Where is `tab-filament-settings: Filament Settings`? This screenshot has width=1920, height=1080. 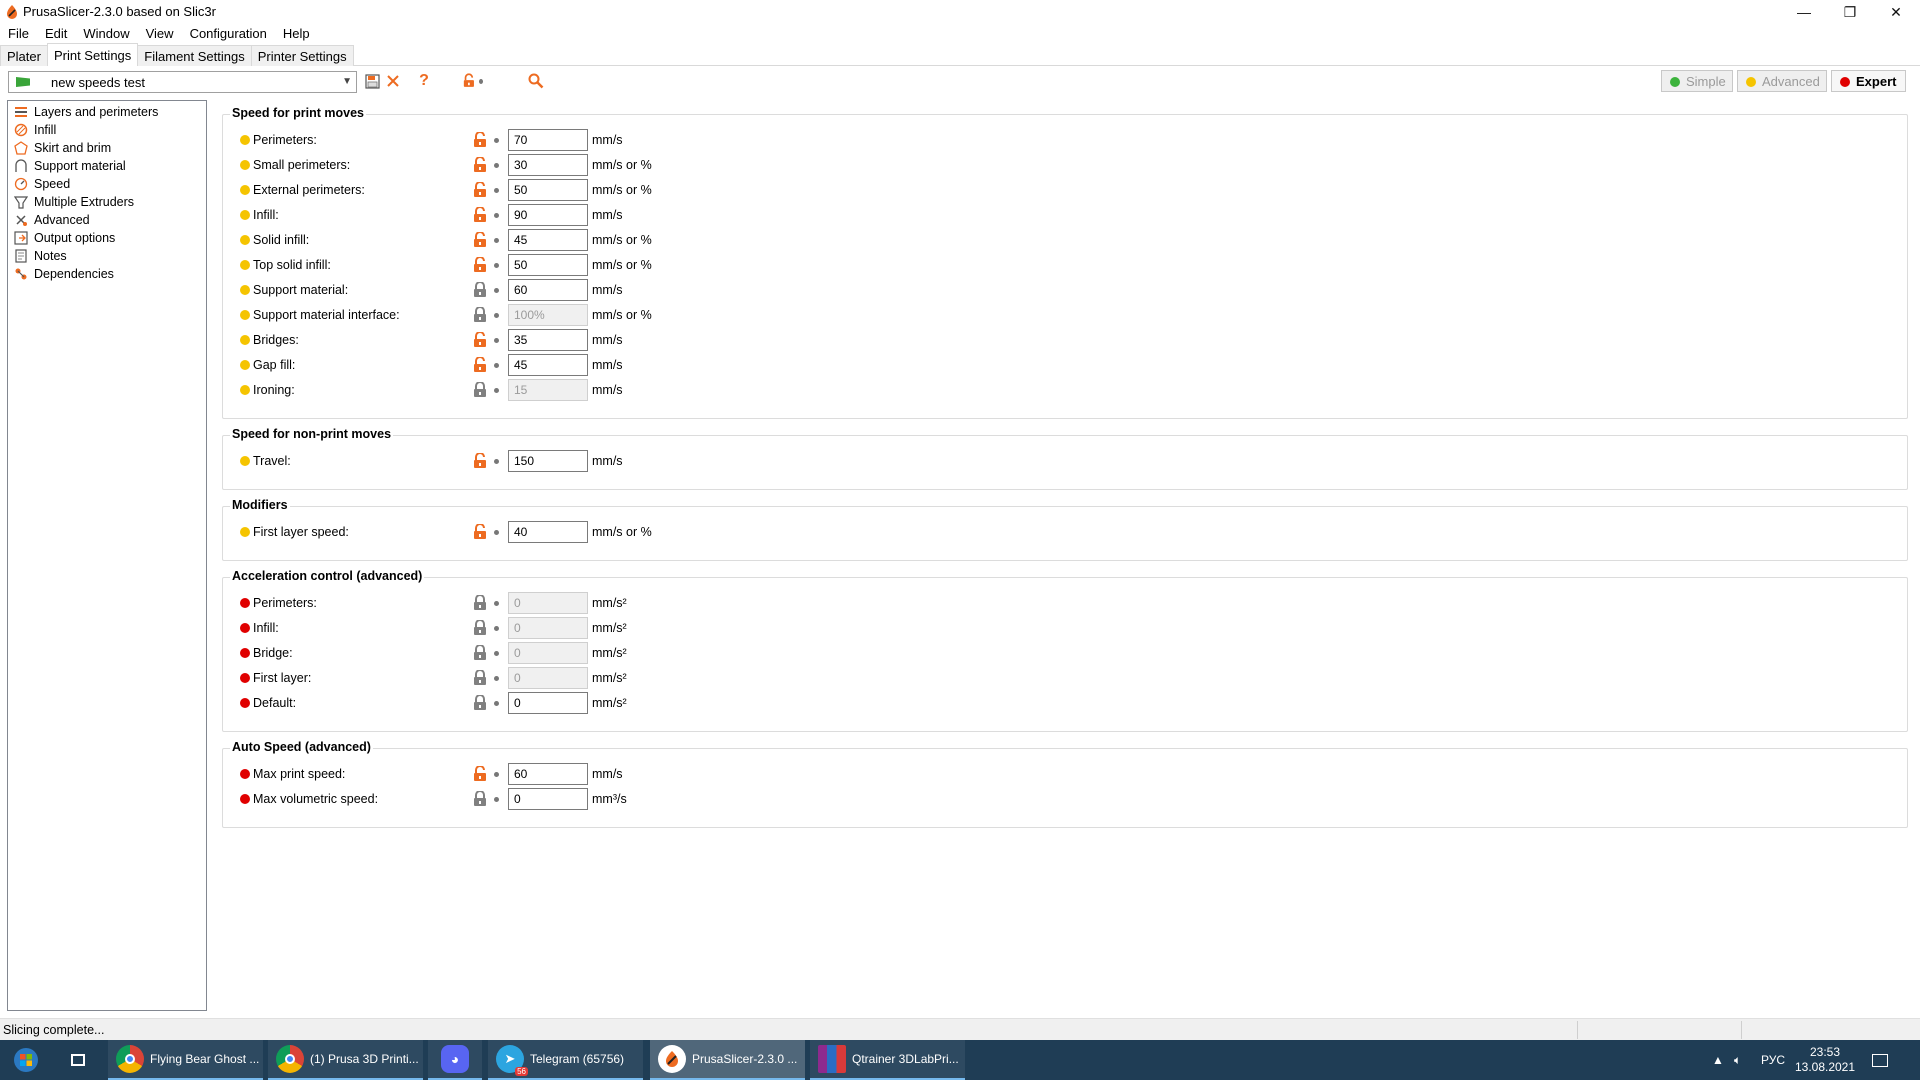 tab-filament-settings: Filament Settings is located at coordinates (194, 55).